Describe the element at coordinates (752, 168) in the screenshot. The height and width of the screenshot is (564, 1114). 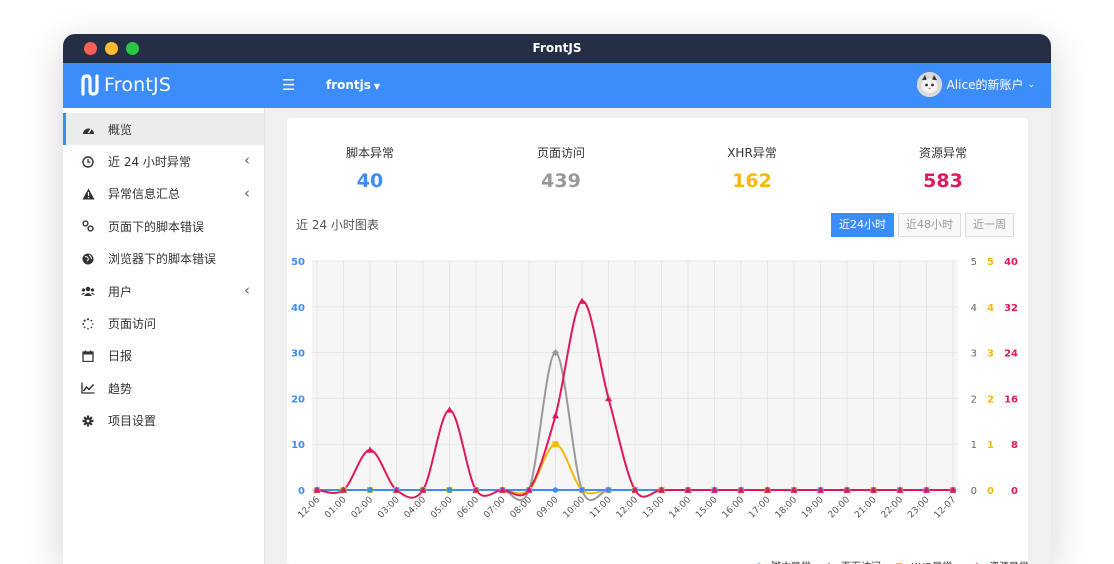
I see `stat-xhr-errors: XHR异常 162` at that location.